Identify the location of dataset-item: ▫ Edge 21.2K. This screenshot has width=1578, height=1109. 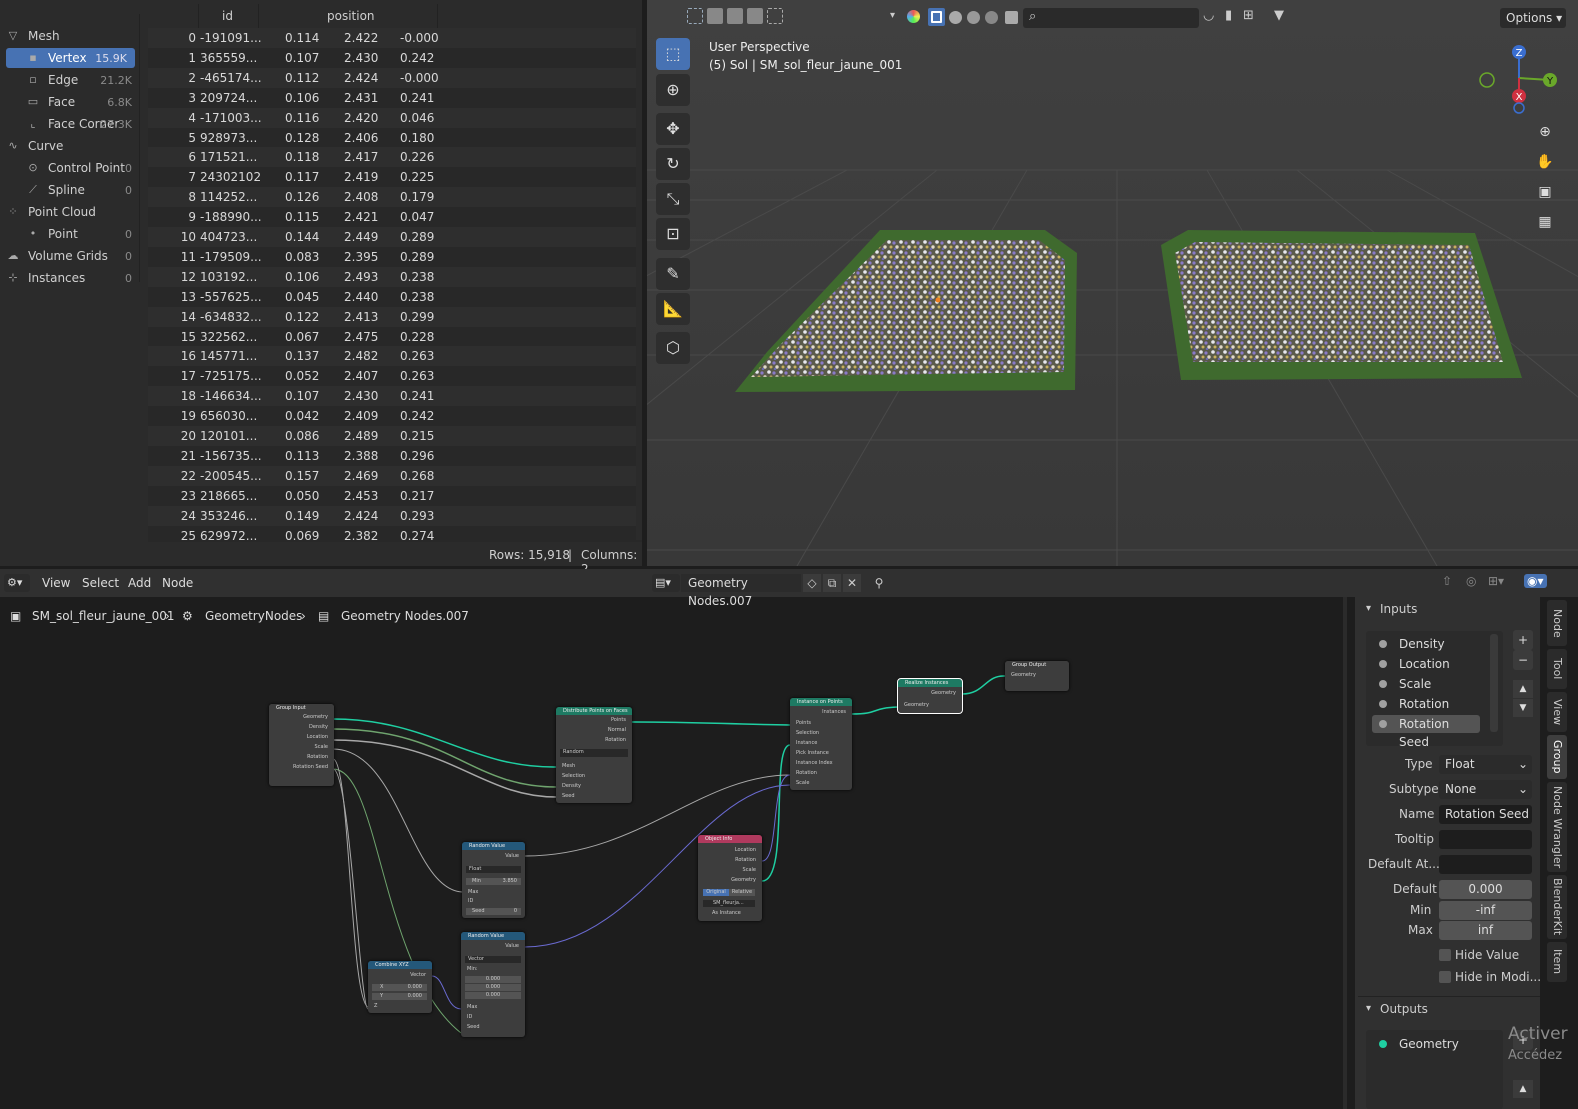
(70, 80).